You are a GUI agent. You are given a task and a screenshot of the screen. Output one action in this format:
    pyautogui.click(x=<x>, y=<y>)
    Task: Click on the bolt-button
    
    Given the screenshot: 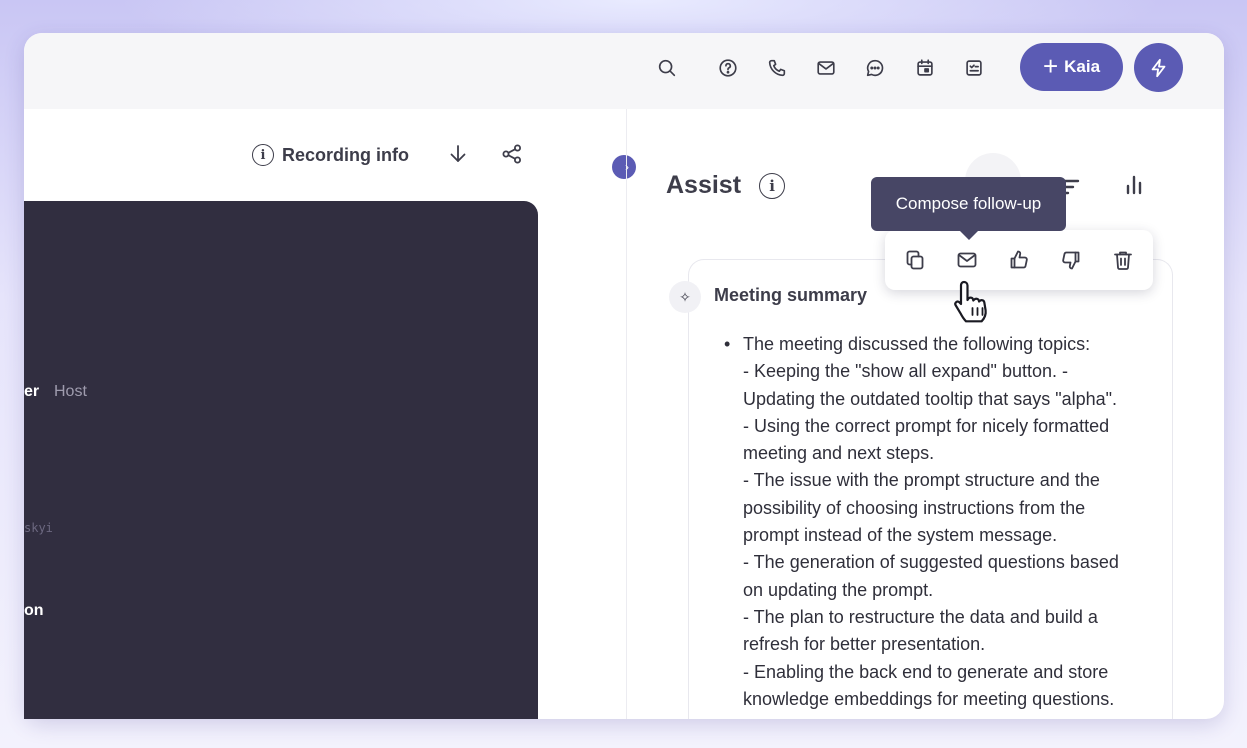 What is the action you would take?
    pyautogui.click(x=1158, y=67)
    